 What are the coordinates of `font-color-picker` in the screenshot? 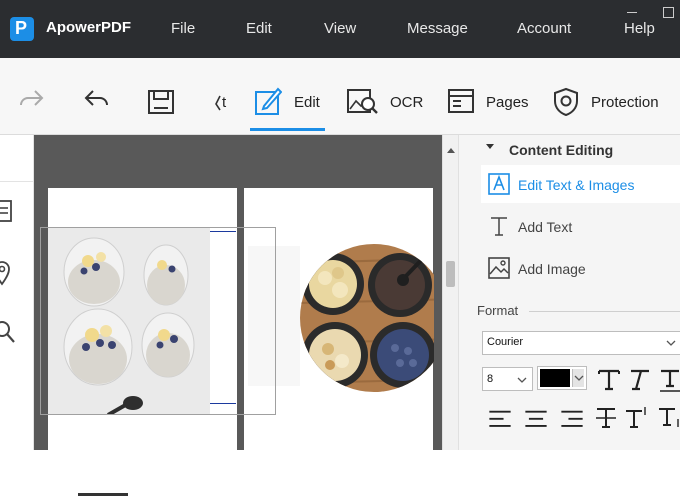 It's located at (562, 378).